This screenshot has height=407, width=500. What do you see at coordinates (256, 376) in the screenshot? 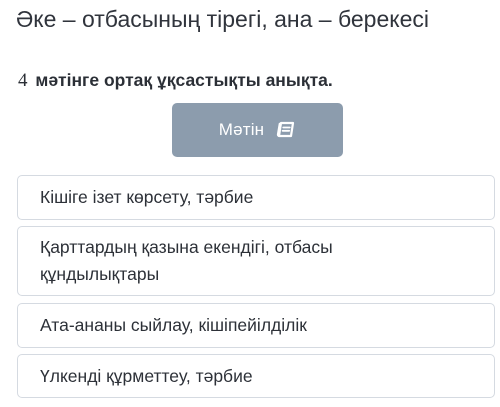
I see `answer-option-4: Үлкенді құрметтеу, тәрбие` at bounding box center [256, 376].